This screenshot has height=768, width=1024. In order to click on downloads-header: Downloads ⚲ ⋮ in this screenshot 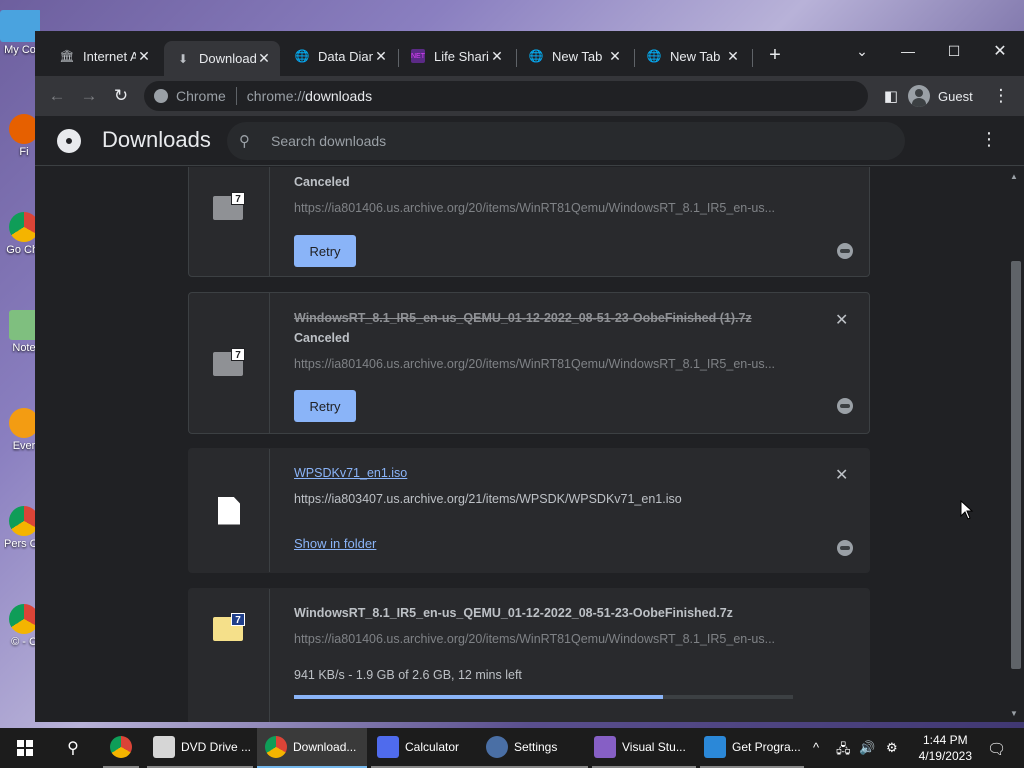, I will do `click(529, 141)`.